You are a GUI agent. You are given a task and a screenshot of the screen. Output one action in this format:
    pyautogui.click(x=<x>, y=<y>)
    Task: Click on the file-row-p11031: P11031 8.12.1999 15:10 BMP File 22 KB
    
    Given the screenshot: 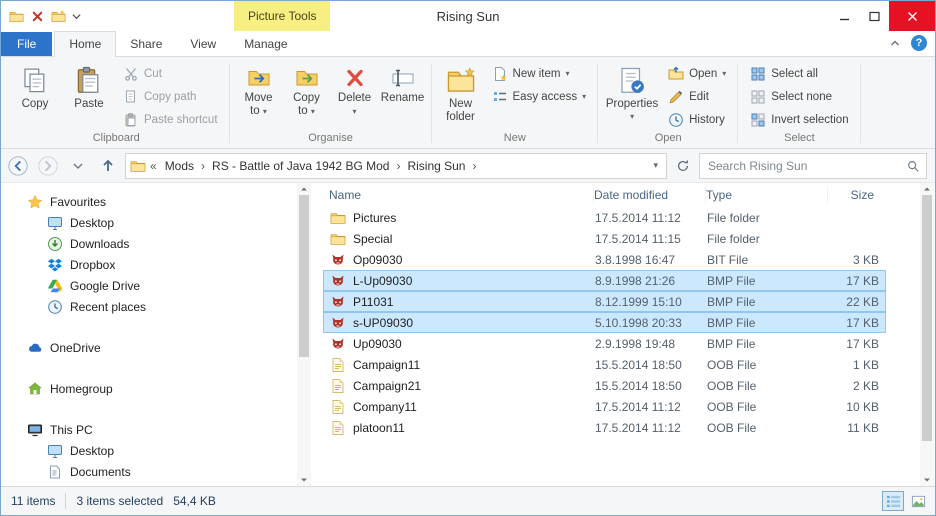 What is the action you would take?
    pyautogui.click(x=604, y=301)
    